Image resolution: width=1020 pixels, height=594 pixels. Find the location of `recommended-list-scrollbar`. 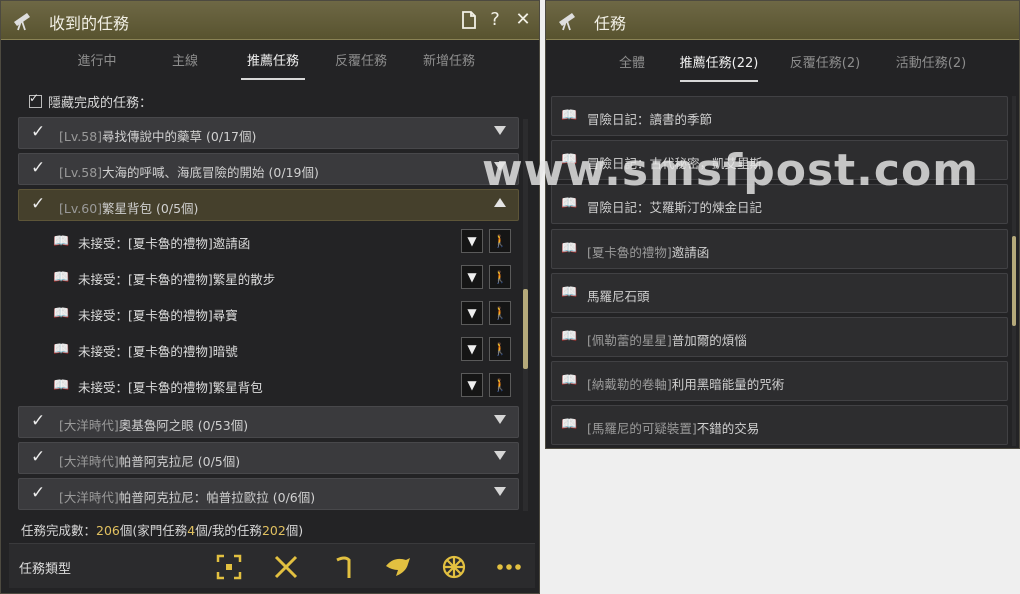

recommended-list-scrollbar is located at coordinates (1014, 271).